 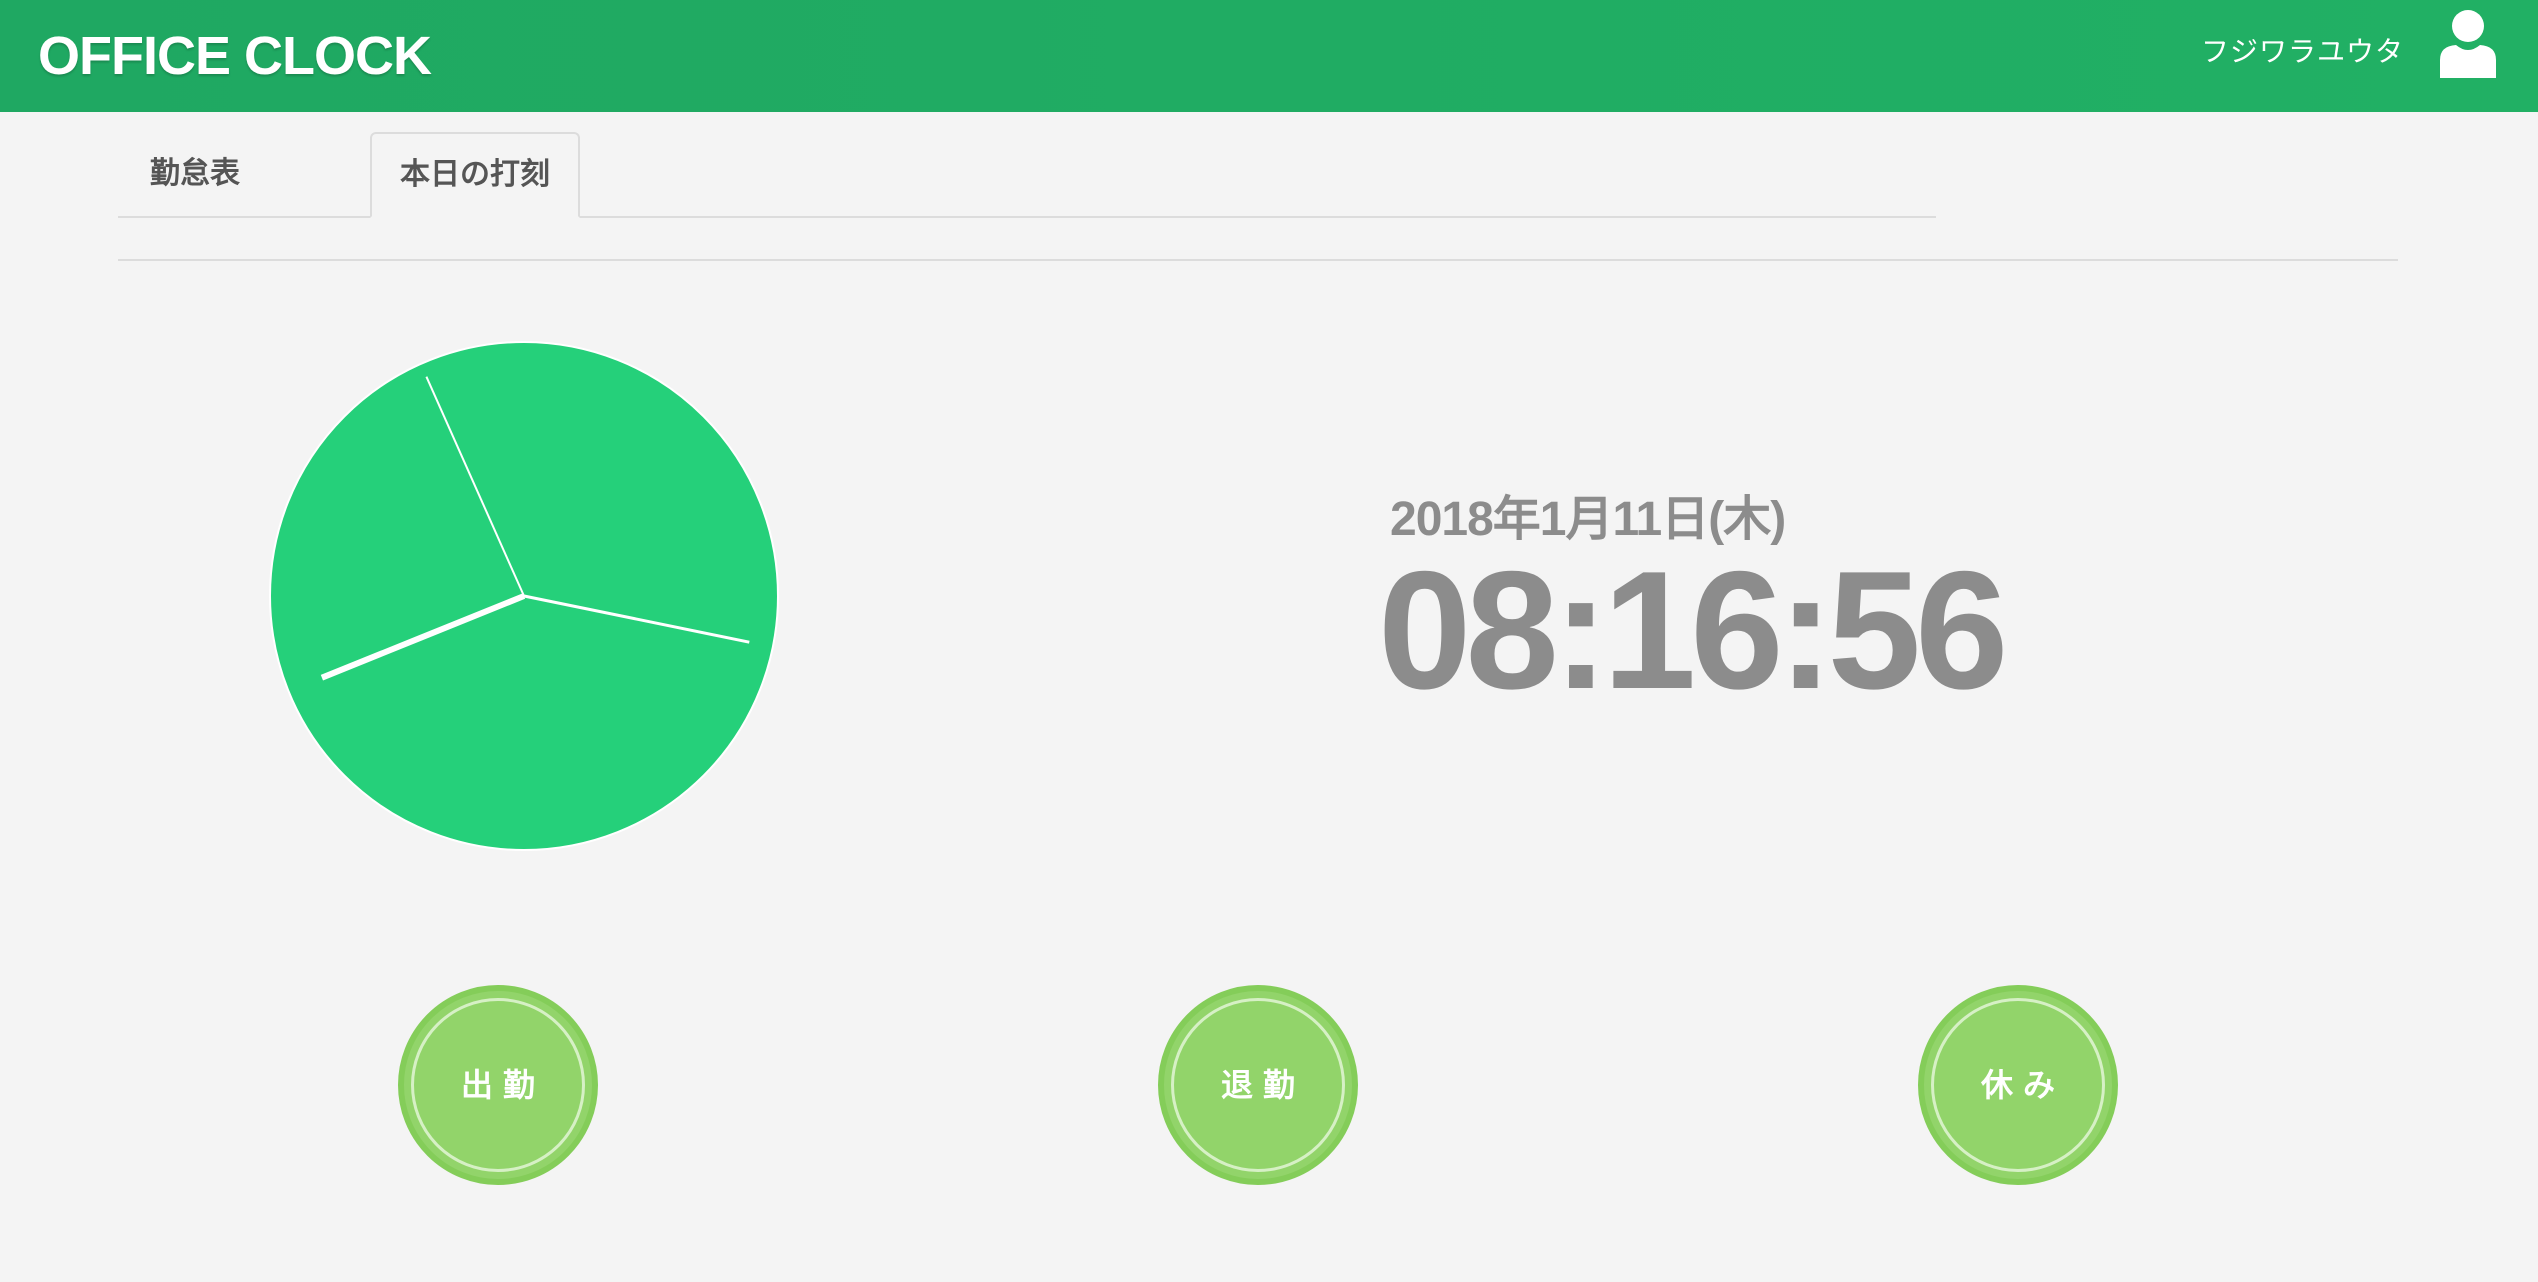 I want to click on clock-out-button: 退勤, so click(x=1258, y=1085).